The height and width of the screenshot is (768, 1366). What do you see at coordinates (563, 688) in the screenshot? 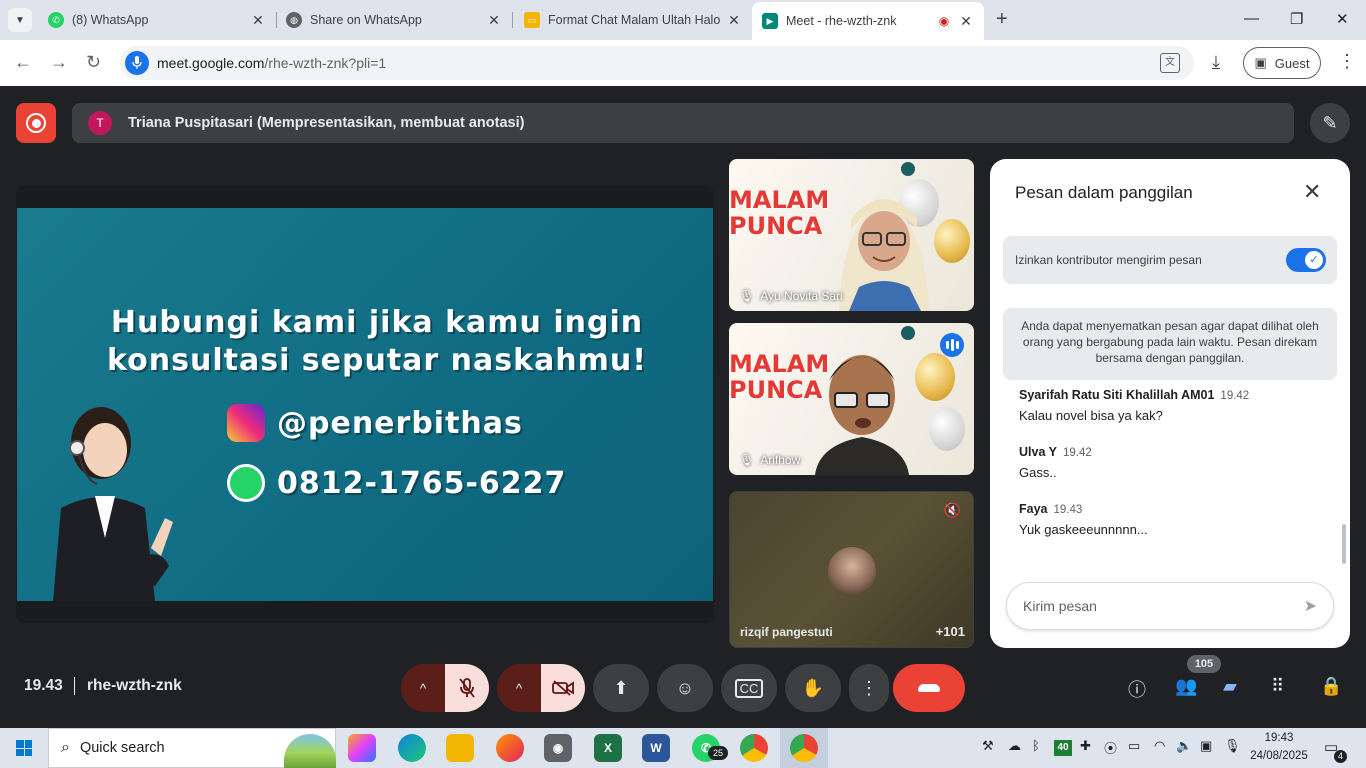
I see `camera-off-button` at bounding box center [563, 688].